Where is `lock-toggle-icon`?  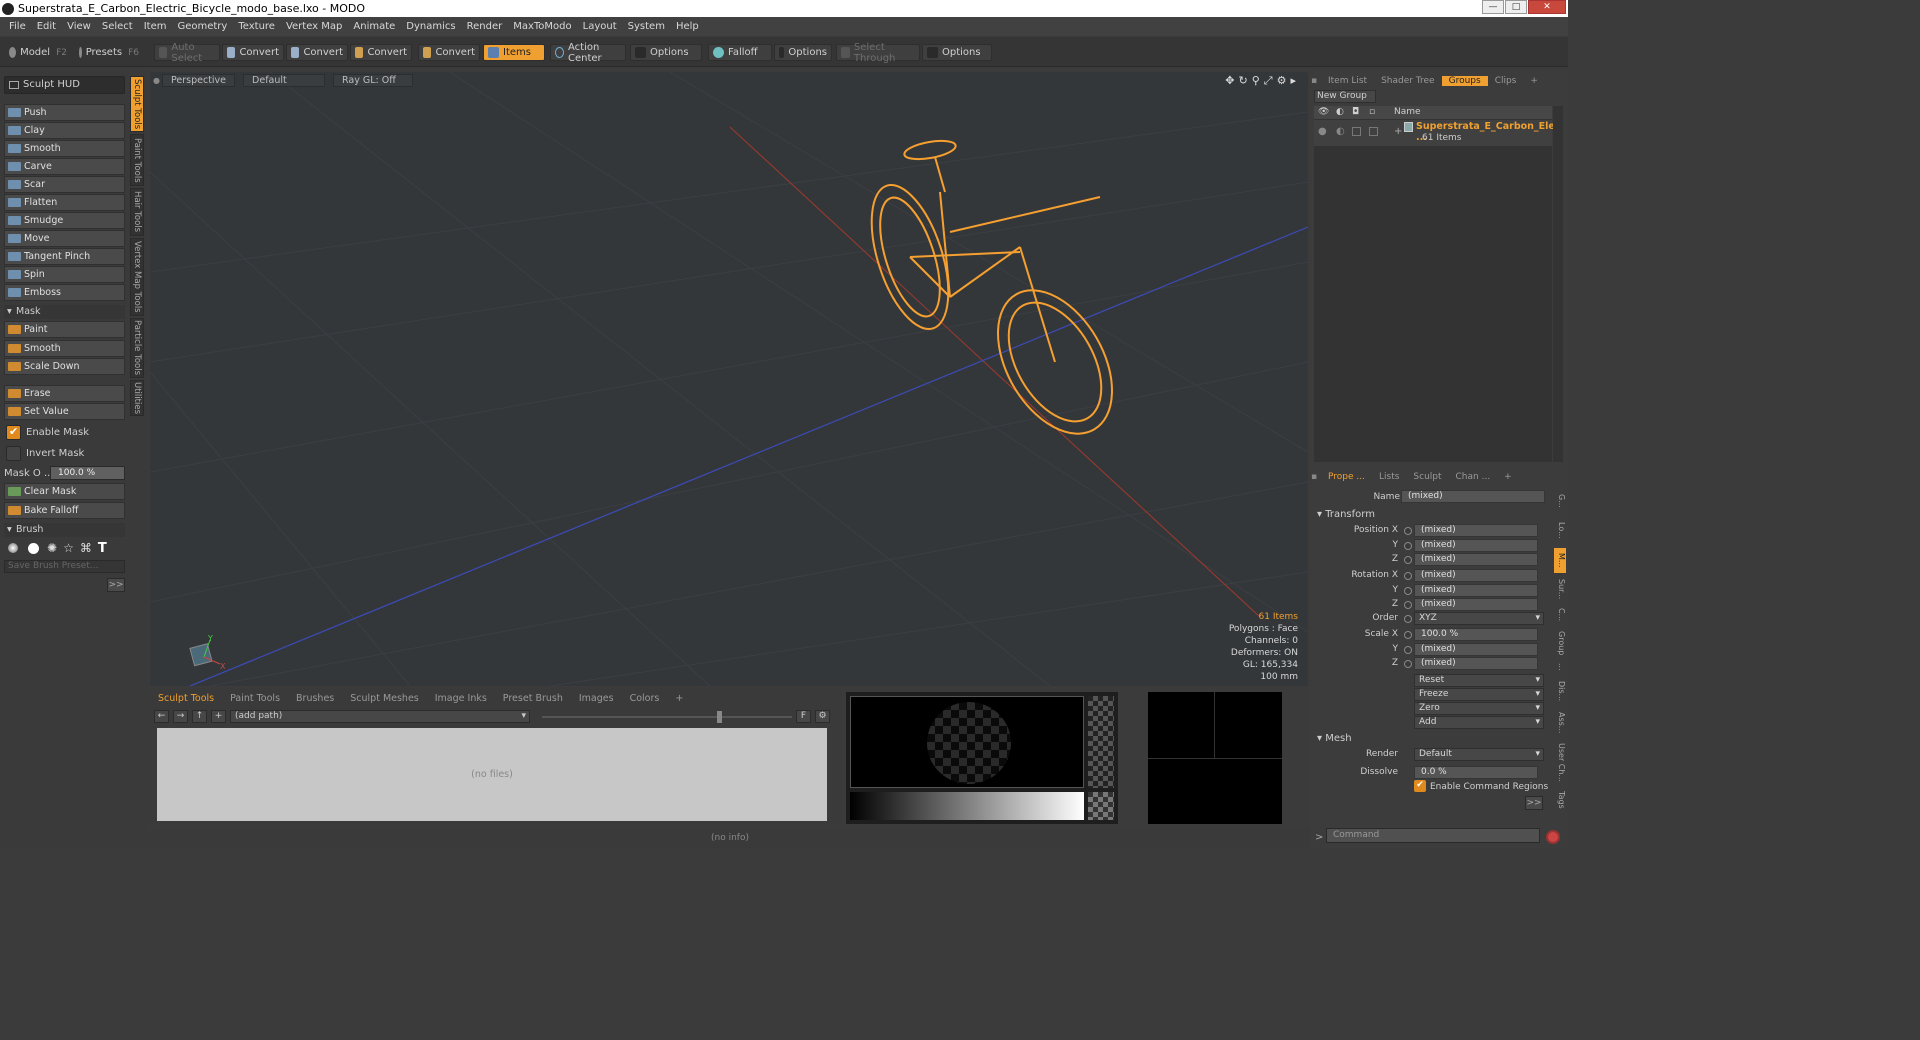
lock-toggle-icon is located at coordinates (1356, 131).